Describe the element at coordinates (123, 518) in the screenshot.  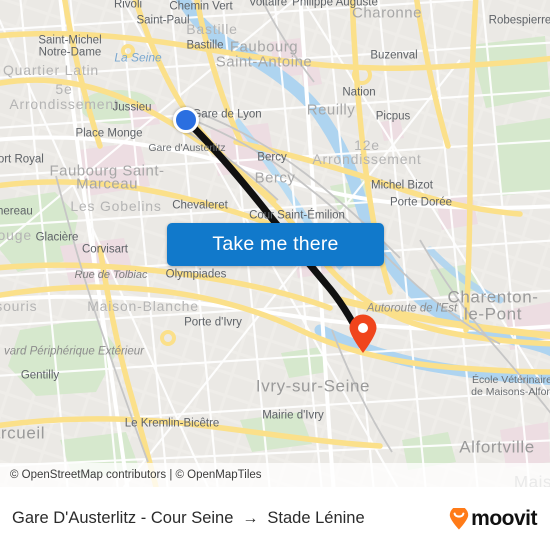
I see `trip-origin-label: Gare D'Austerlitz - Cour Seine` at that location.